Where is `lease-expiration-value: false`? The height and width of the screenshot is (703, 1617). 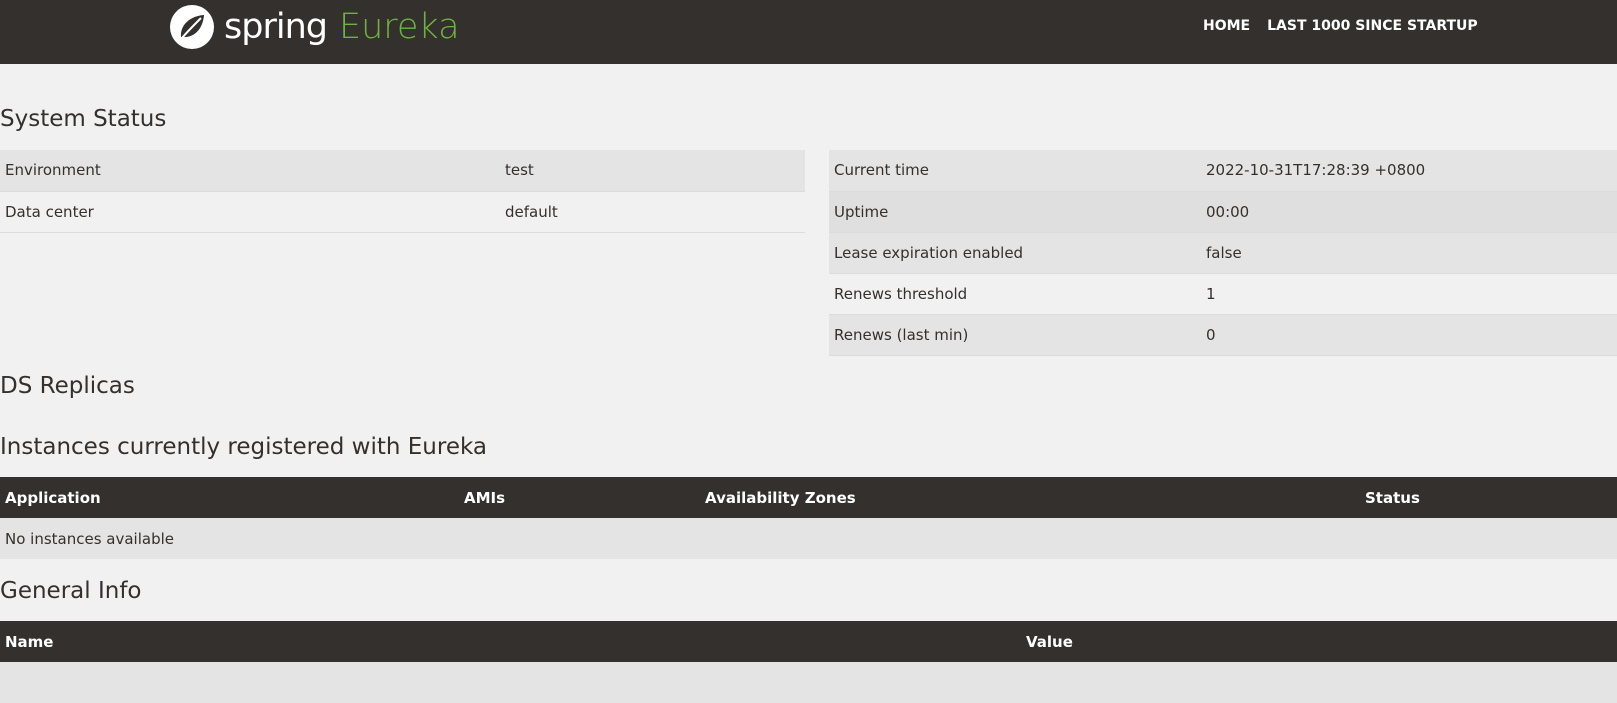
lease-expiration-value: false is located at coordinates (1224, 252).